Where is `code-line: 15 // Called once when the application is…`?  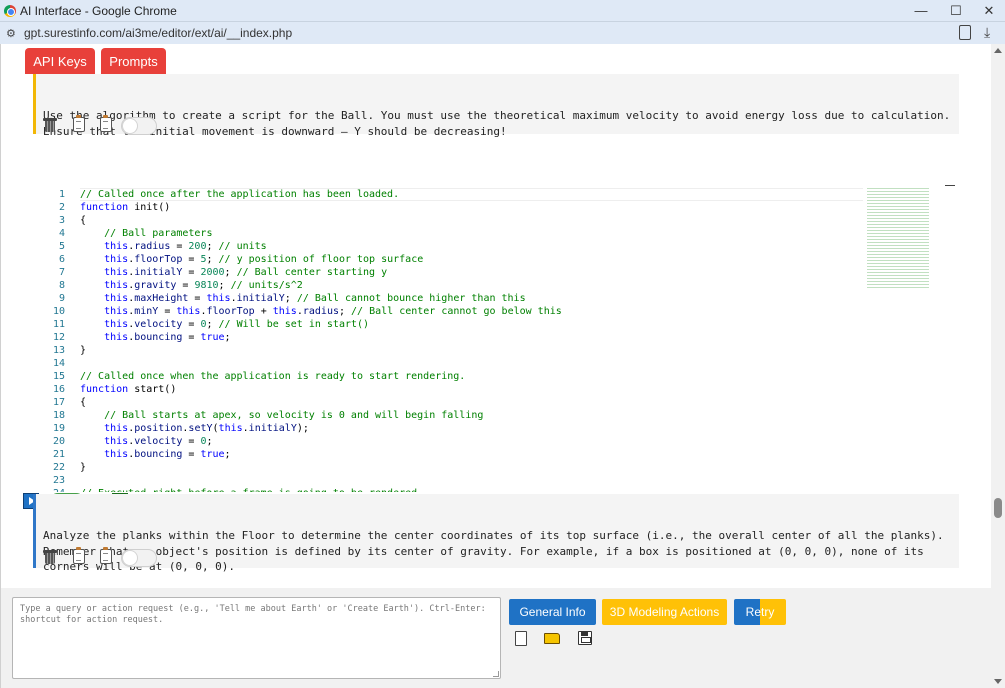 code-line: 15 // Called once when the application is… is located at coordinates (448, 376).